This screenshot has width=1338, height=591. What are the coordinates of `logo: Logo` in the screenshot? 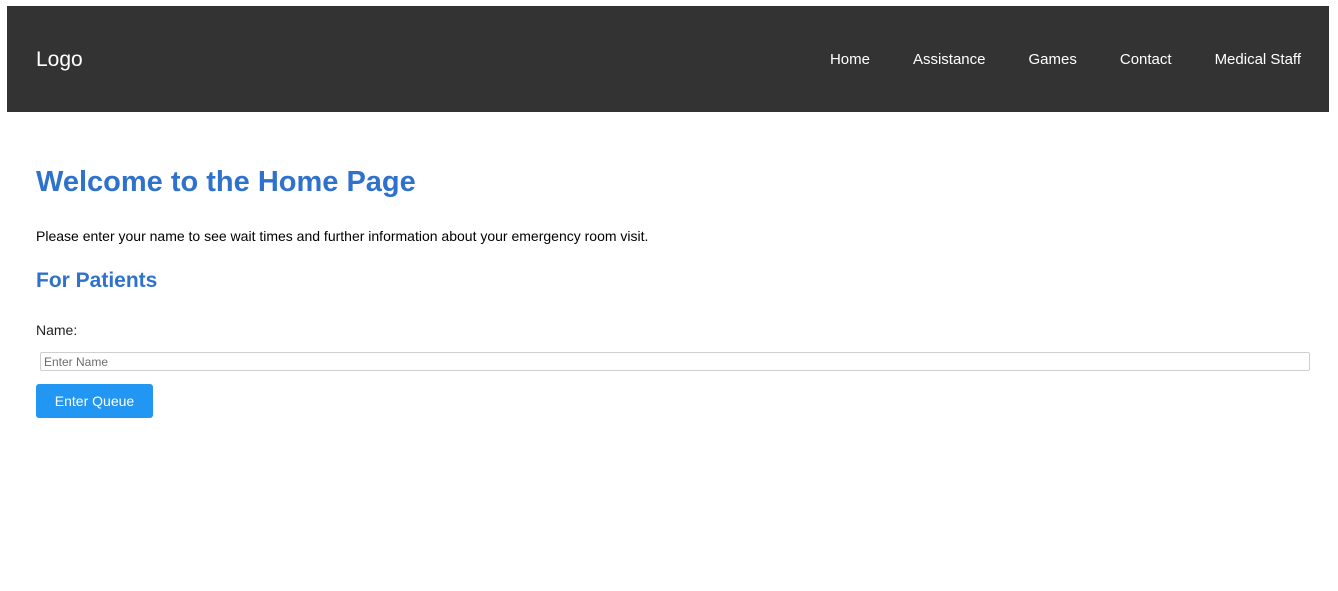 It's located at (59, 59).